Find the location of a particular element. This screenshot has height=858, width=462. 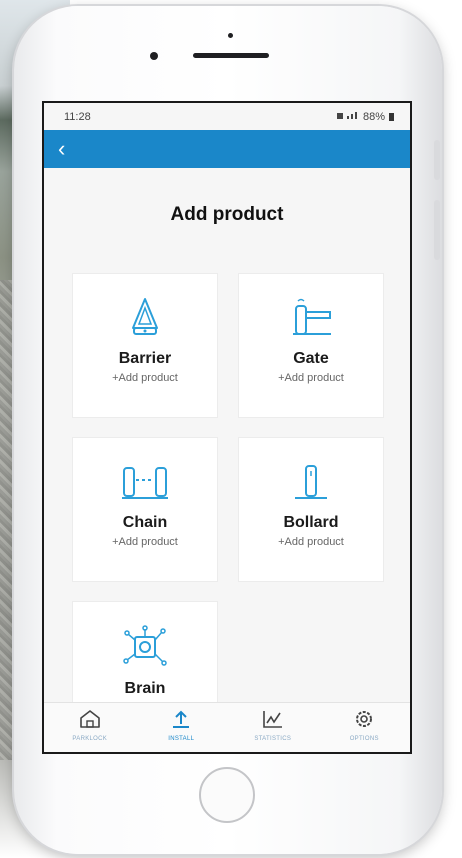

phone-home-button is located at coordinates (227, 795).